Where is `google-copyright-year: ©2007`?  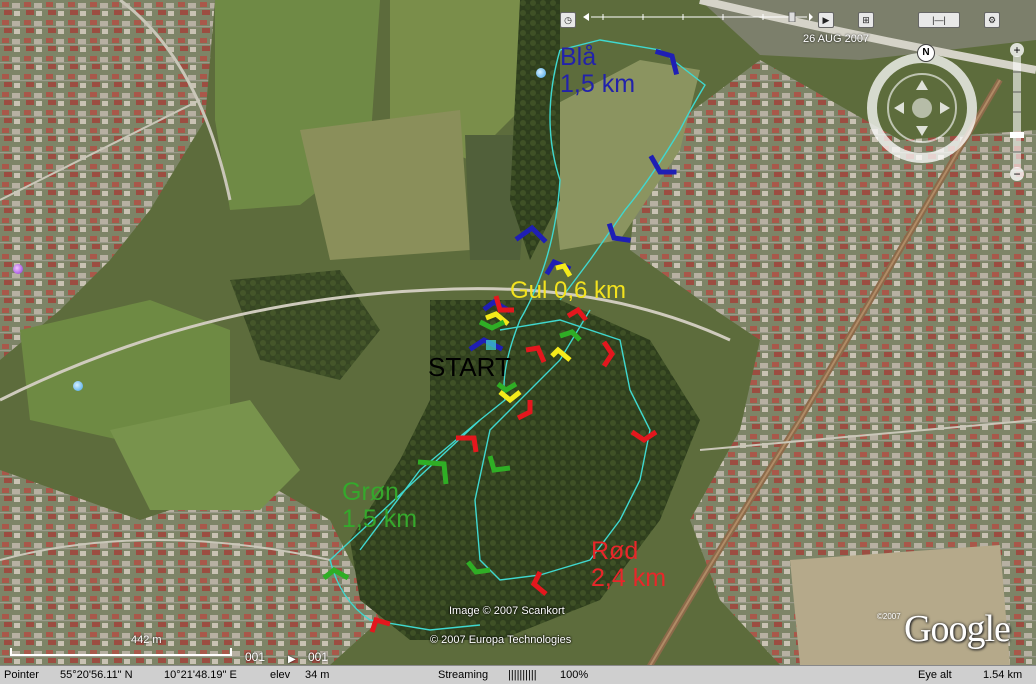 google-copyright-year: ©2007 is located at coordinates (889, 616).